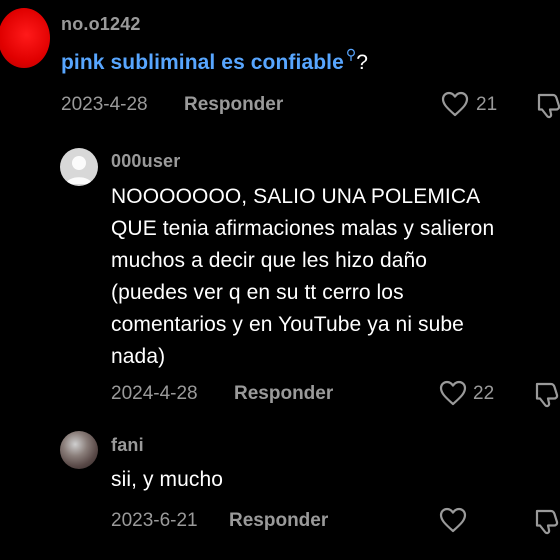 Image resolution: width=560 pixels, height=560 pixels. What do you see at coordinates (487, 104) in the screenshot?
I see `like-count: 21` at bounding box center [487, 104].